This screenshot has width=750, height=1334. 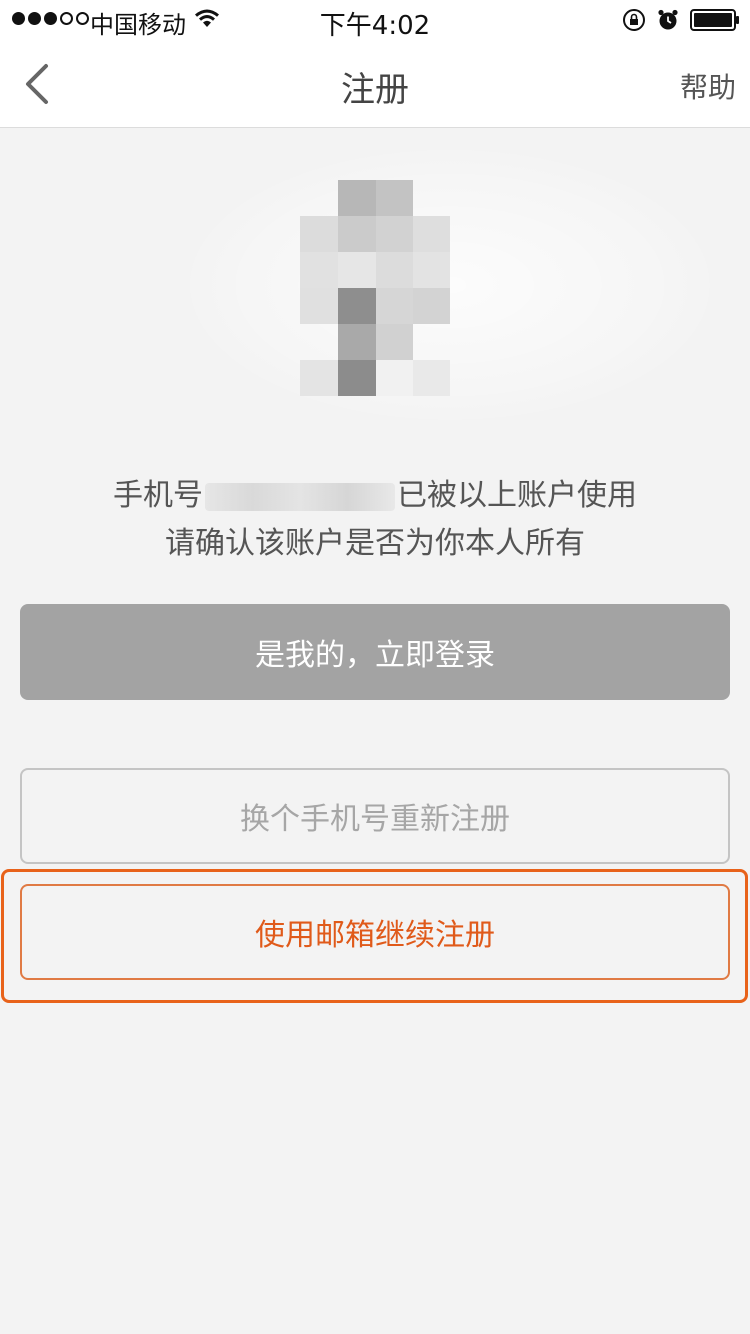 What do you see at coordinates (375, 20) in the screenshot?
I see `status-bar: 中国移动 下午4:02` at bounding box center [375, 20].